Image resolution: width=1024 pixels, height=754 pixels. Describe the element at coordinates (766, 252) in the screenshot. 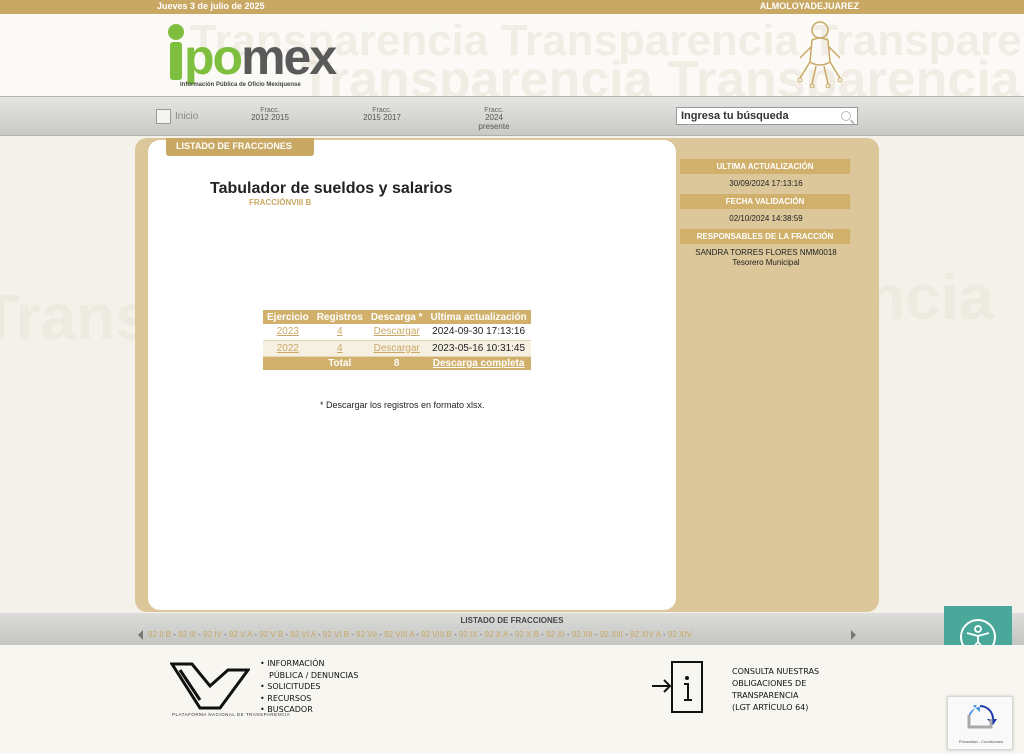

I see `responsable-name: SANDRA TORRES FLORES NMM0018` at that location.